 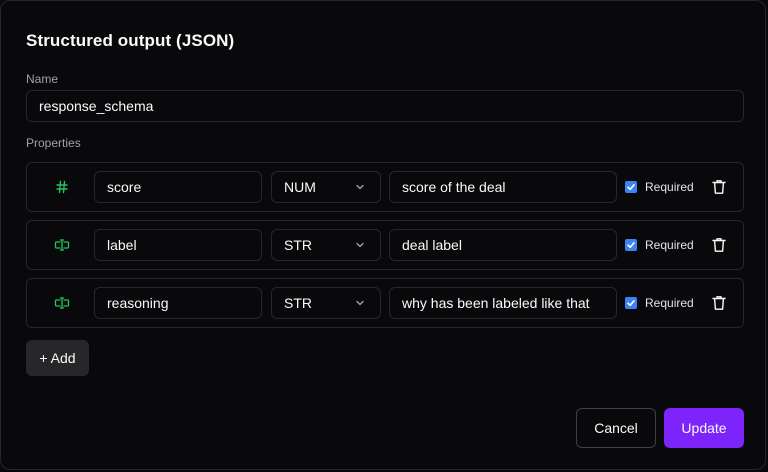 I want to click on dialog-title: Structured output (JSON), so click(x=130, y=40).